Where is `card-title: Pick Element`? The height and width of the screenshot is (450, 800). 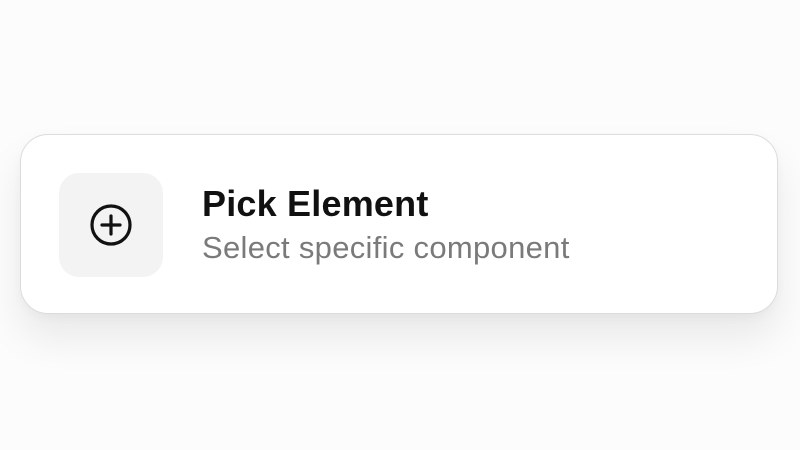
card-title: Pick Element is located at coordinates (315, 203).